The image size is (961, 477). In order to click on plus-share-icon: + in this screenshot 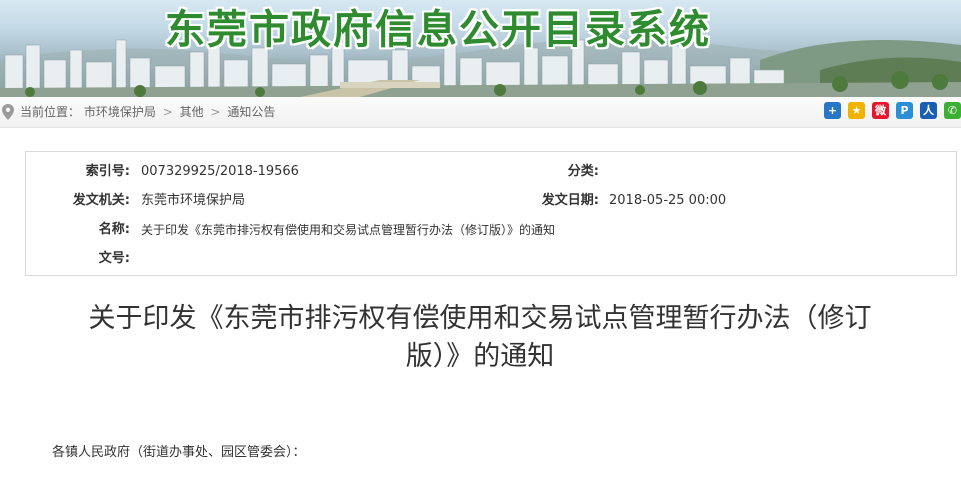, I will do `click(832, 110)`.